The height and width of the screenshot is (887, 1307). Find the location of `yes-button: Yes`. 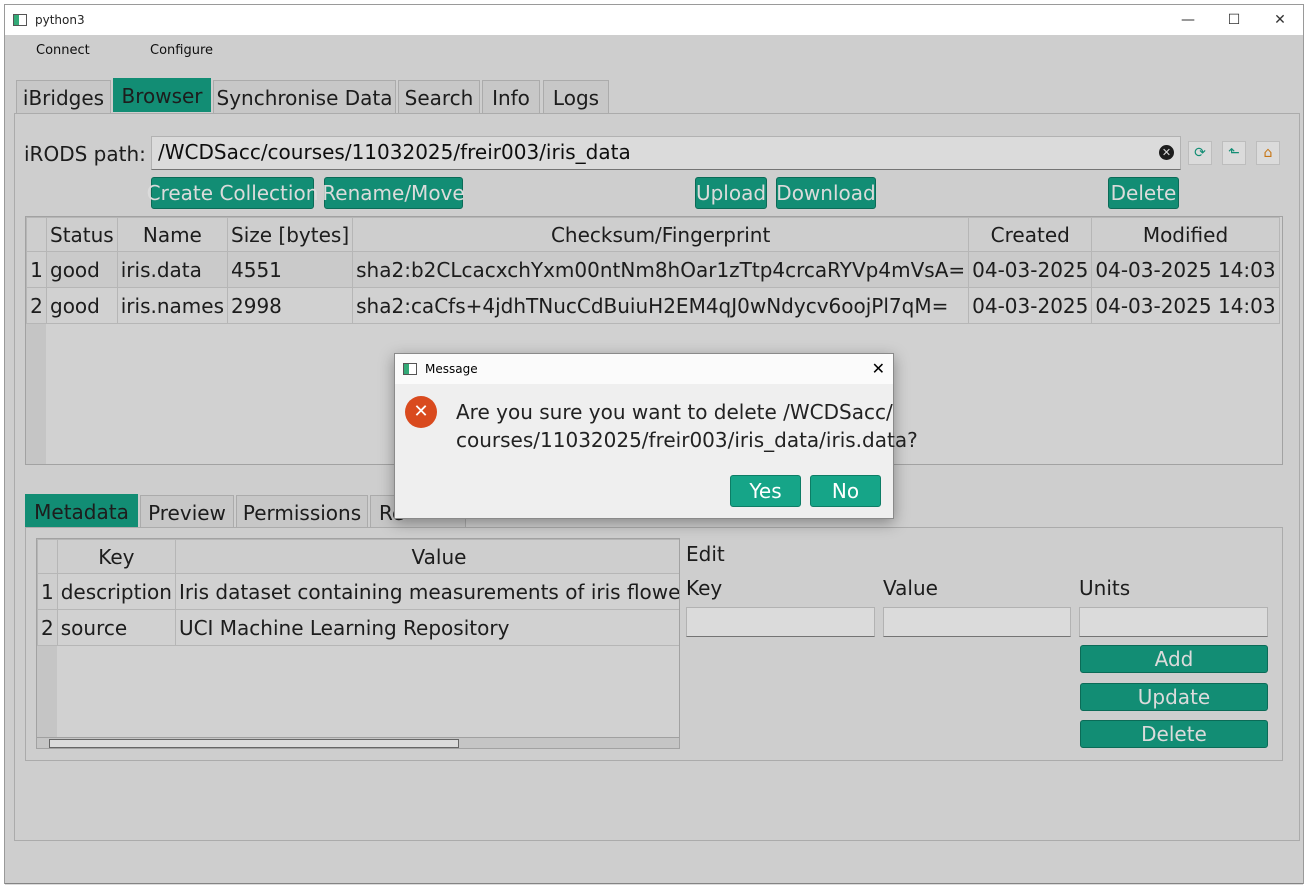

yes-button: Yes is located at coordinates (765, 491).